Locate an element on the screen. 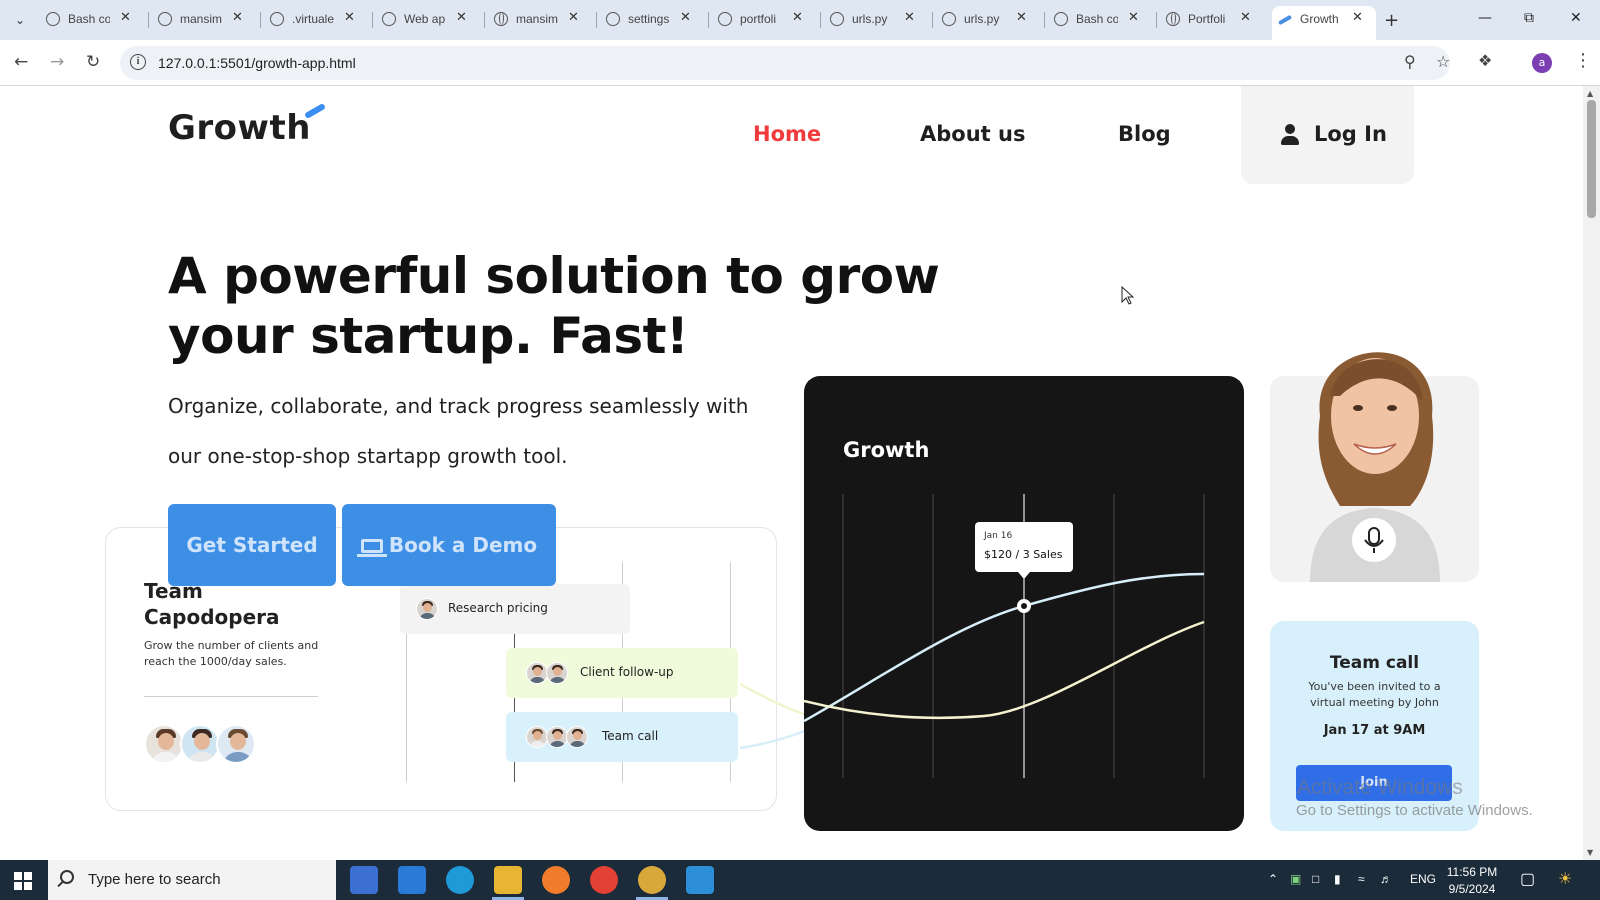 The width and height of the screenshot is (1600, 900). forward-arrow-icon: → is located at coordinates (57, 62).